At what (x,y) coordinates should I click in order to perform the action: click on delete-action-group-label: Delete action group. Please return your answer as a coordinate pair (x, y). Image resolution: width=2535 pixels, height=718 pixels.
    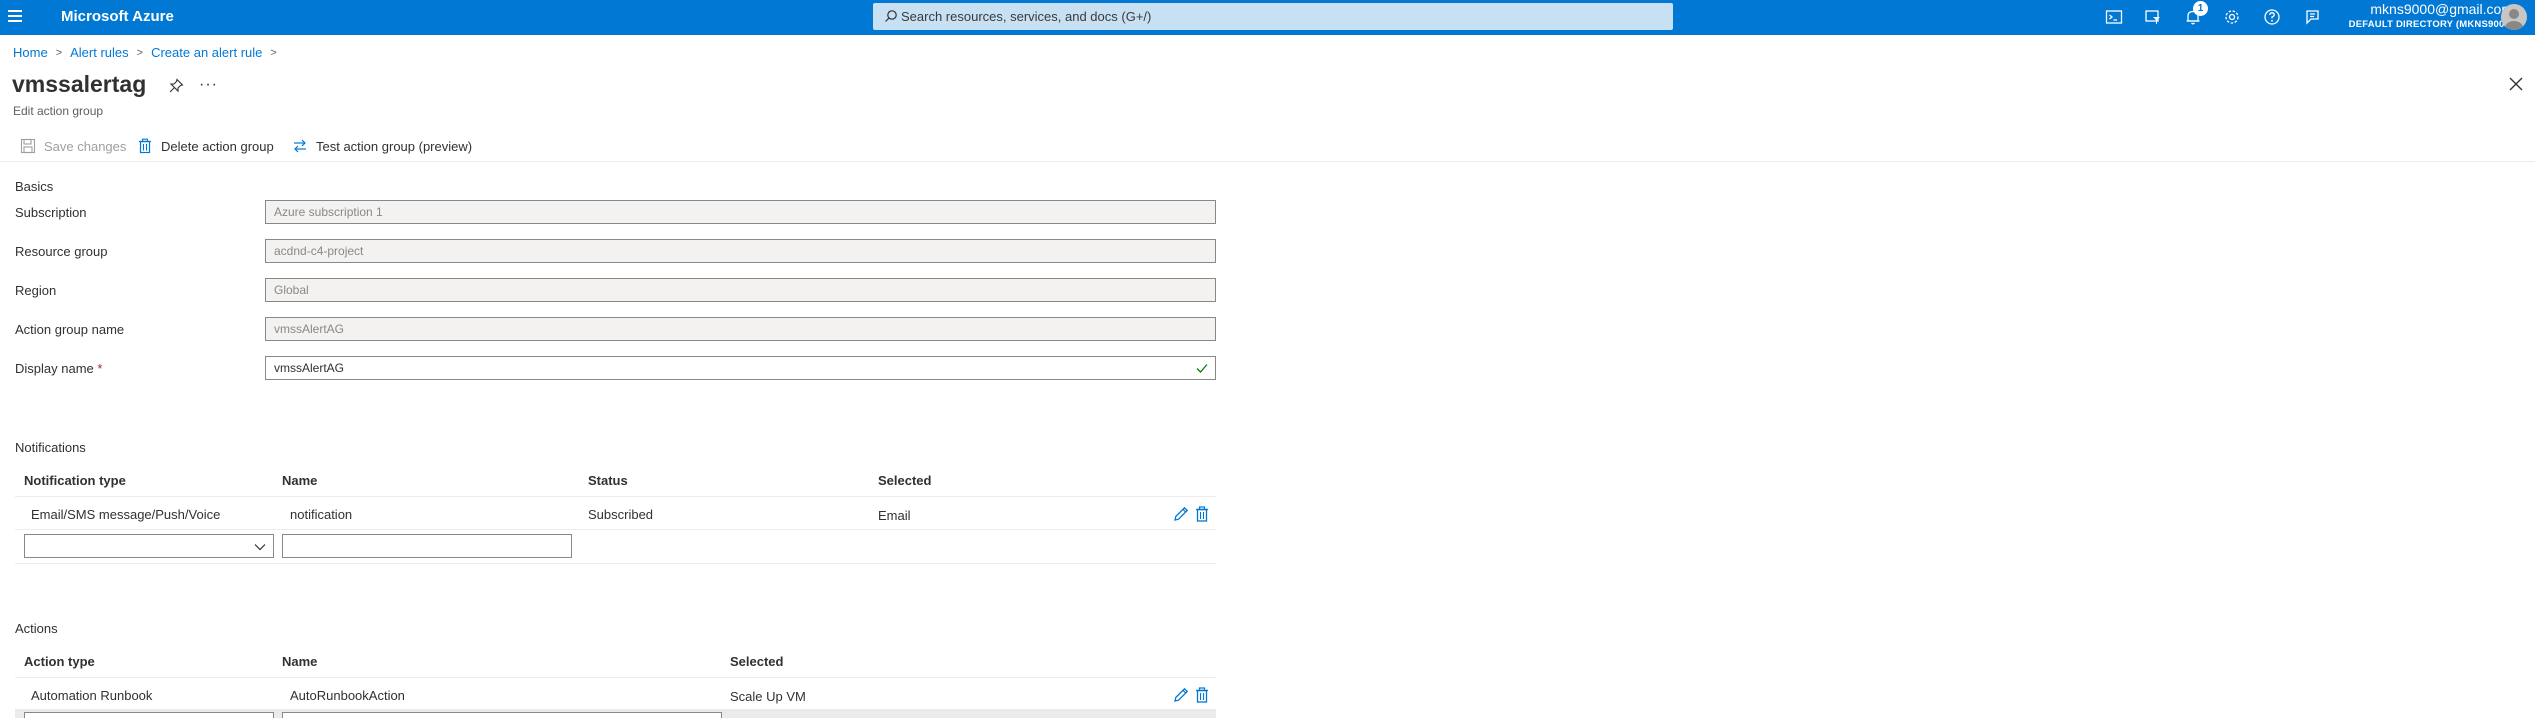
    Looking at the image, I should click on (217, 146).